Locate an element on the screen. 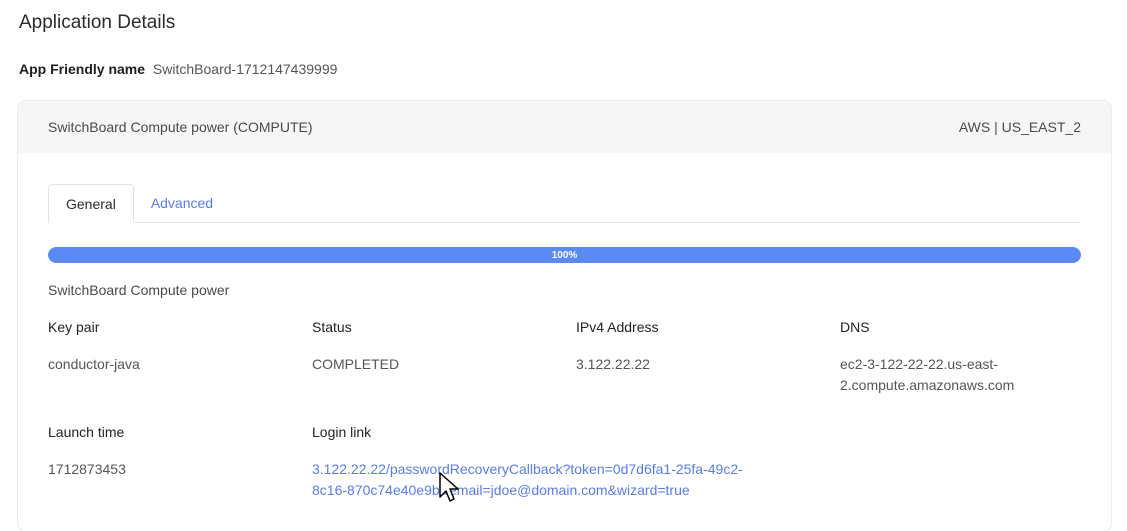 Image resolution: width=1127 pixels, height=531 pixels. resource-title: SwitchBoard Compute power (COMPUTE) is located at coordinates (180, 127).